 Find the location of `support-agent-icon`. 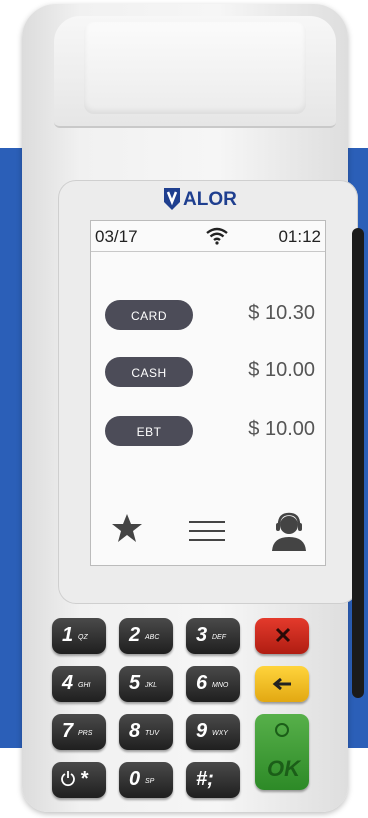

support-agent-icon is located at coordinates (289, 533).